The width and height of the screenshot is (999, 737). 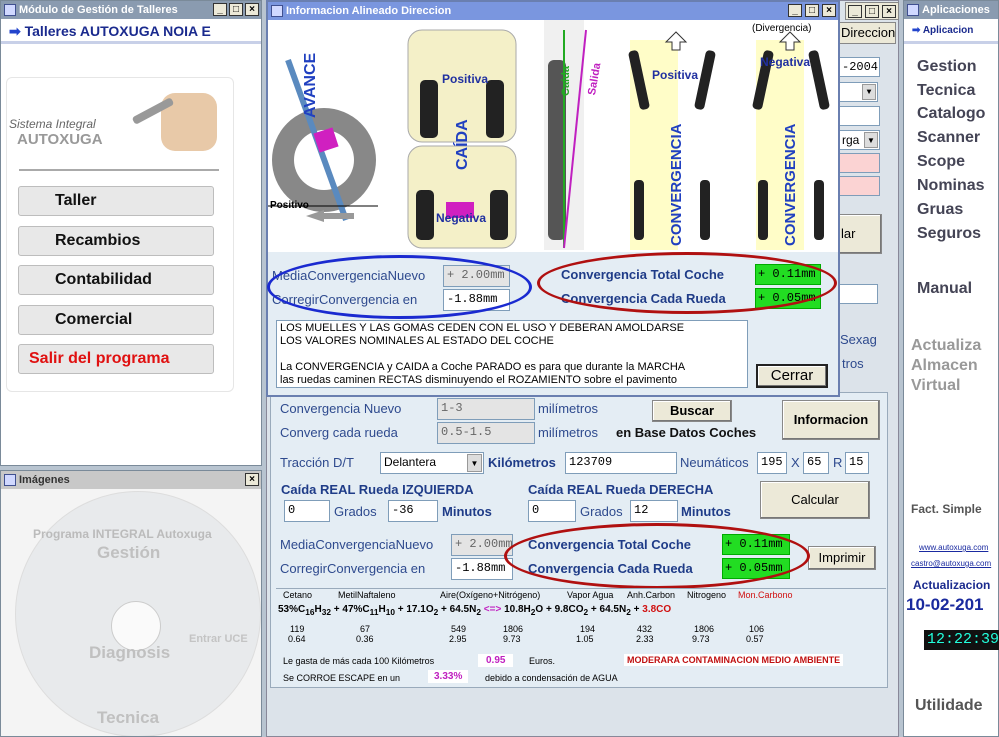 What do you see at coordinates (792, 376) in the screenshot?
I see `cerrar-button: Cerrar` at bounding box center [792, 376].